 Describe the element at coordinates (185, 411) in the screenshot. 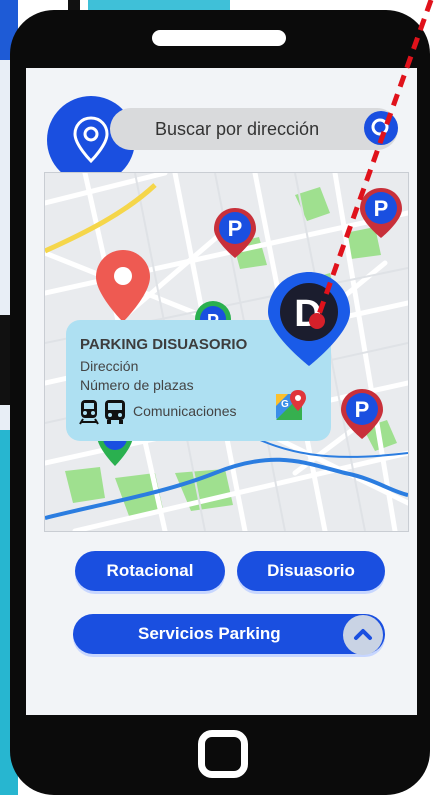

I see `card-communications: Comunicaciones` at that location.